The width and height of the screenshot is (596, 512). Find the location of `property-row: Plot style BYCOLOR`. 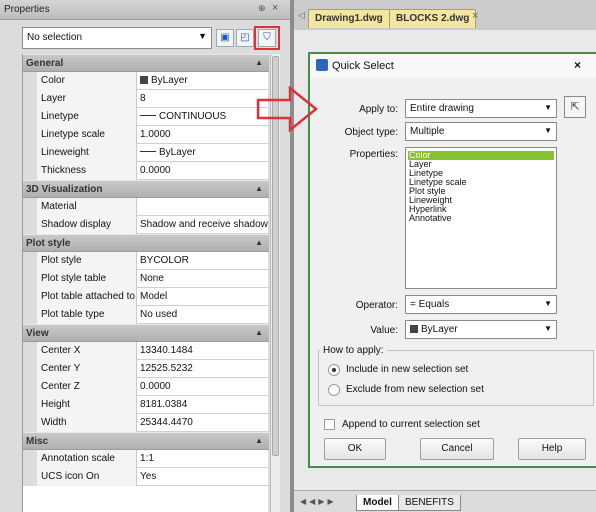

property-row: Plot style BYCOLOR is located at coordinates (146, 261).